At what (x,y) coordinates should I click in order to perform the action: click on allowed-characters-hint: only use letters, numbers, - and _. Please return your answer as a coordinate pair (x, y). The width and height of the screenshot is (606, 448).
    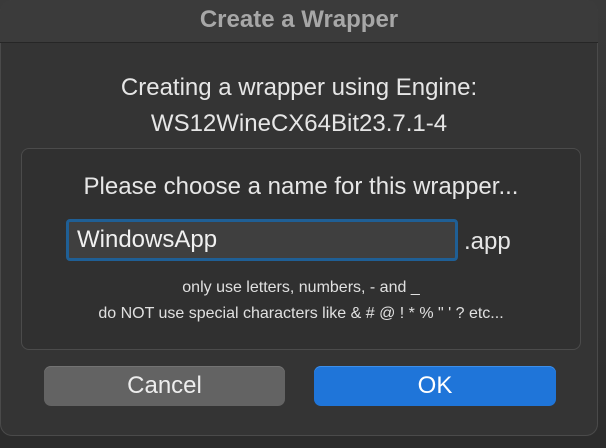
    Looking at the image, I should click on (301, 287).